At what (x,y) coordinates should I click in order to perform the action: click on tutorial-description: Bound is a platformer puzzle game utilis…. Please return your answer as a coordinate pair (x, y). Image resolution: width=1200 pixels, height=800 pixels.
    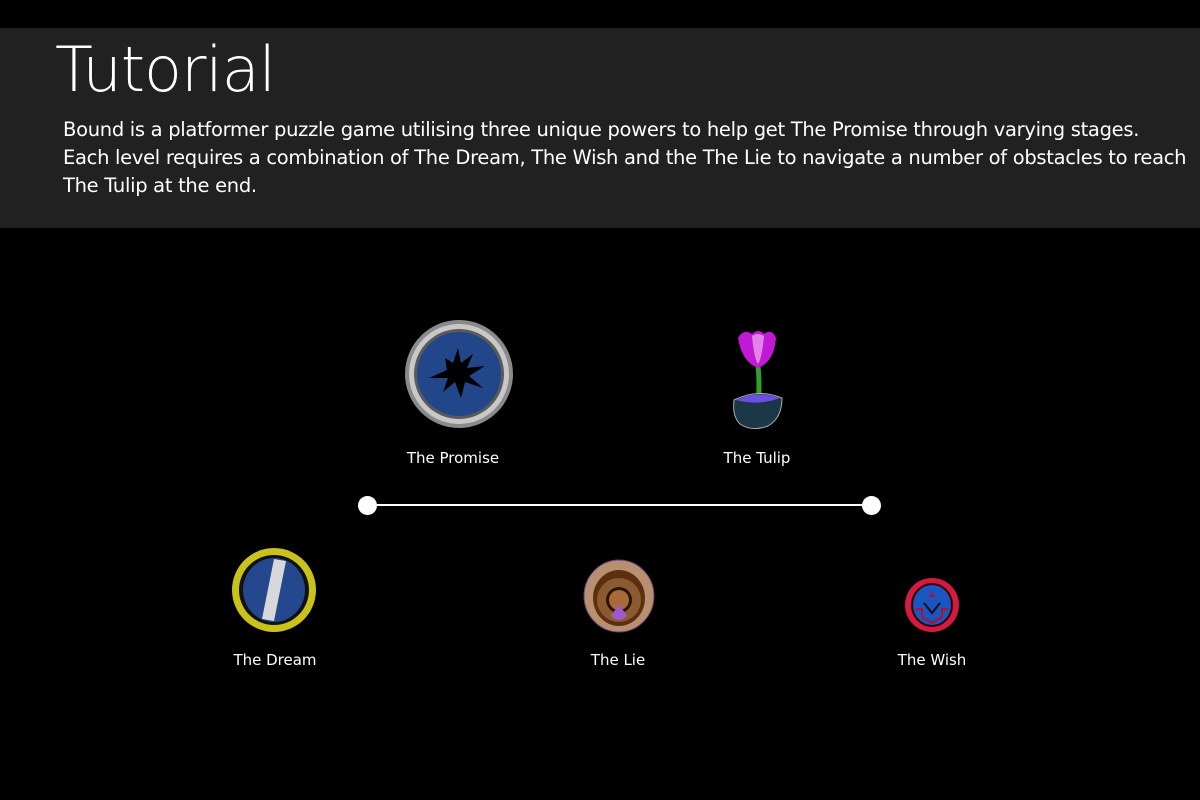
    Looking at the image, I should click on (625, 157).